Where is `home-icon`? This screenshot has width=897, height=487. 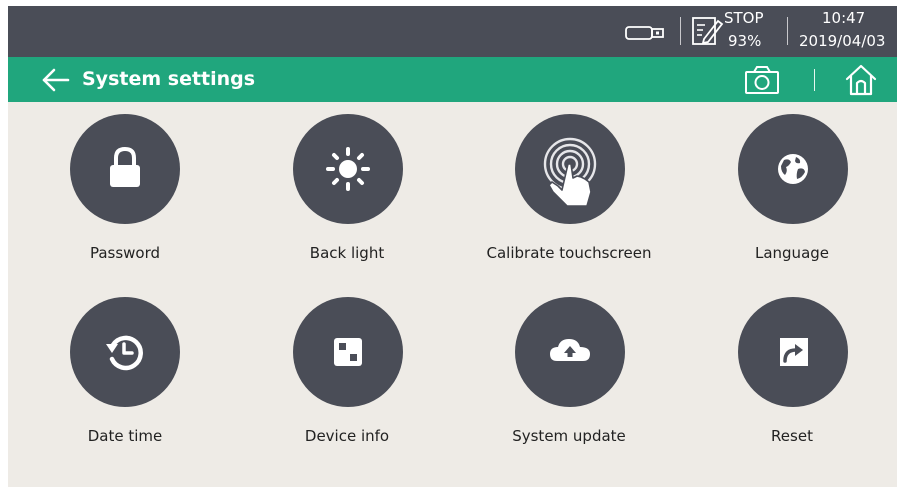 home-icon is located at coordinates (861, 80).